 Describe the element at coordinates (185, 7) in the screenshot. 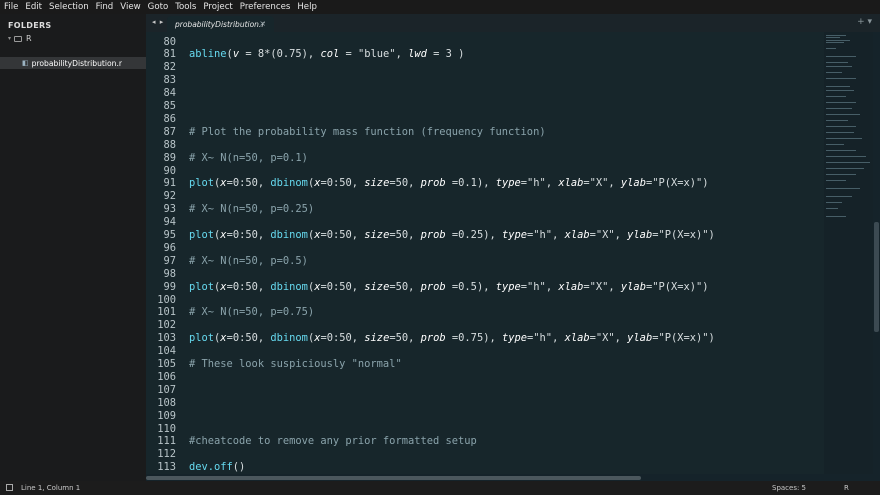

I see `menu-tools: Tools` at that location.